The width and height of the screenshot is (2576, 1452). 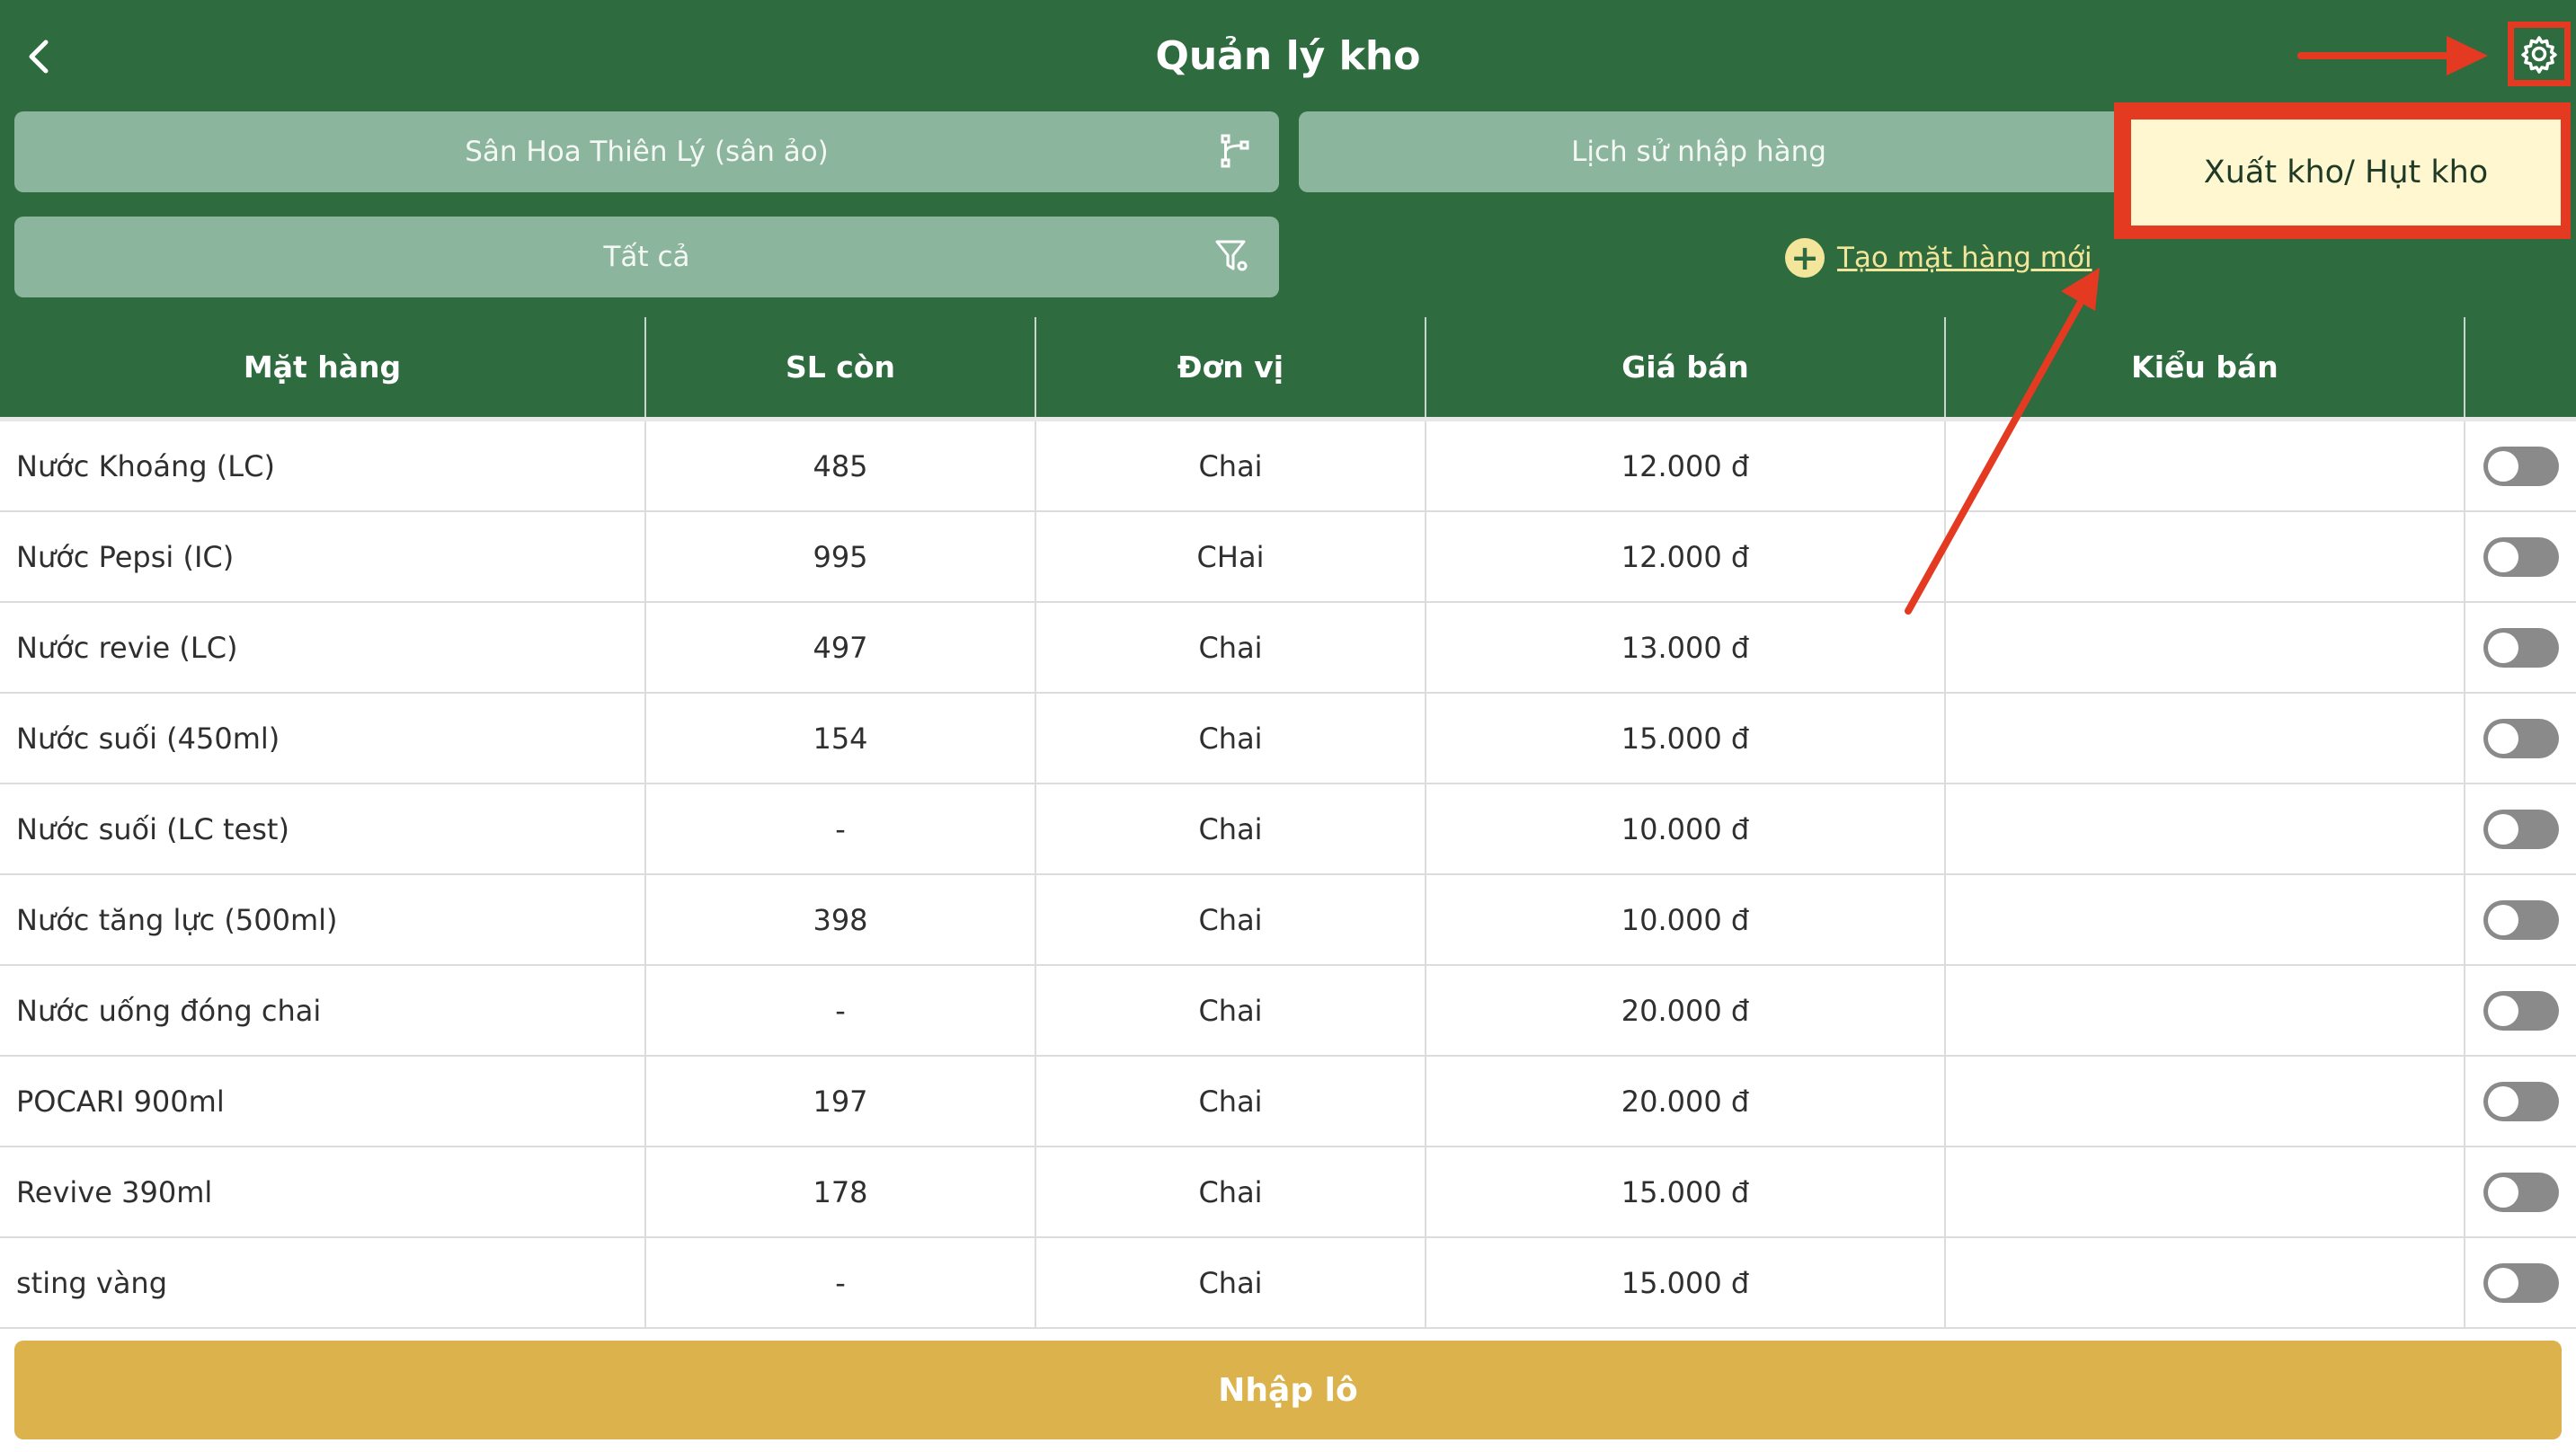 I want to click on gear-icon, so click(x=2539, y=55).